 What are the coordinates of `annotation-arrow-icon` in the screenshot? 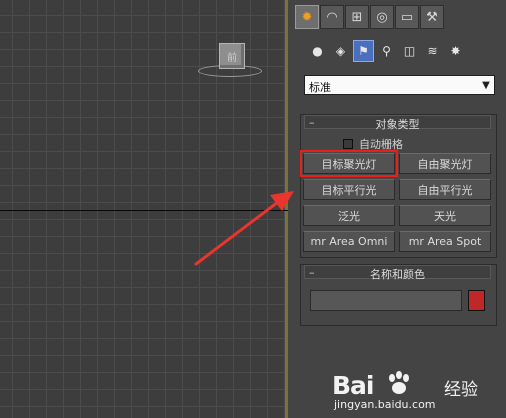 It's located at (244, 228).